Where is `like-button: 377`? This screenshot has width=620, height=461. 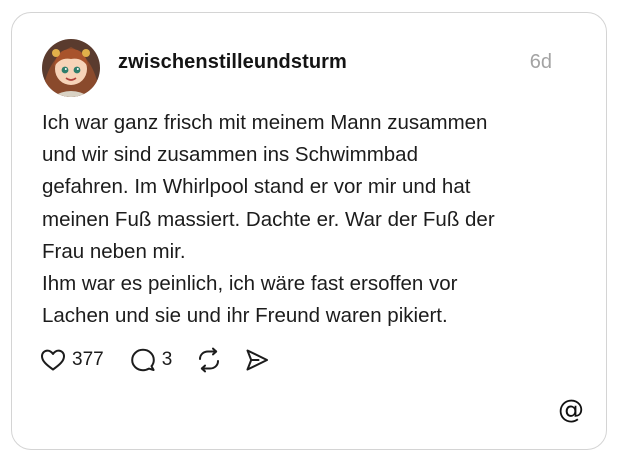
like-button: 377 is located at coordinates (72, 360).